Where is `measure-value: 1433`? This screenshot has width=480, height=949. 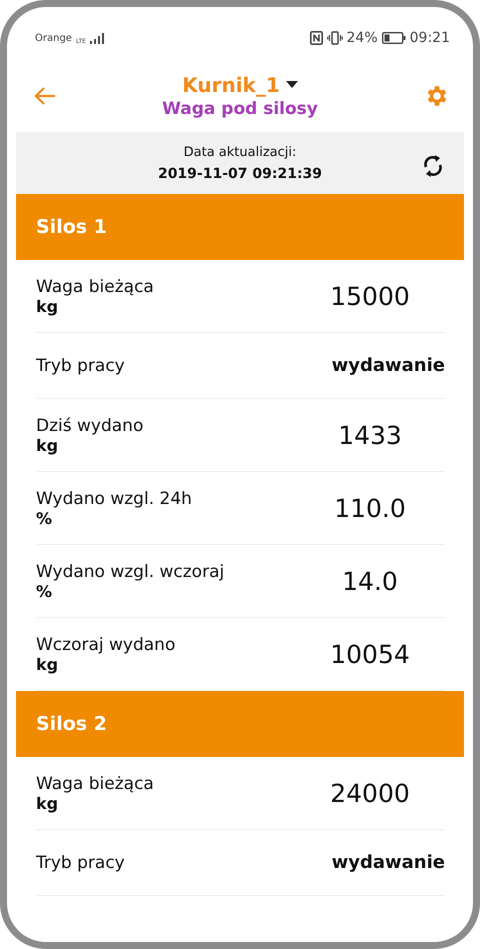
measure-value: 1433 is located at coordinates (370, 435).